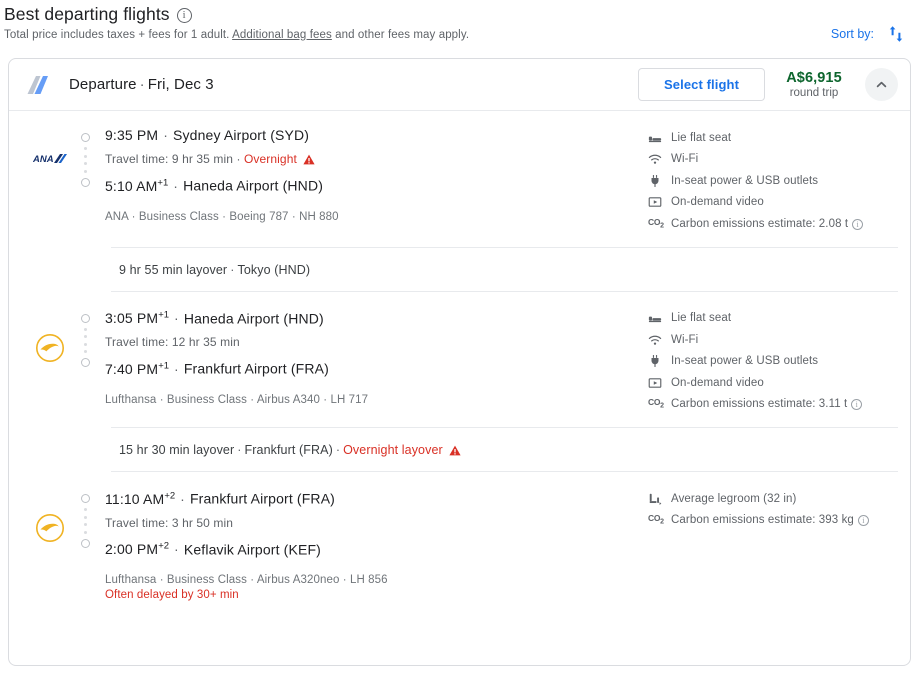  What do you see at coordinates (172, 595) in the screenshot?
I see `delay-note: Often delayed by 30+ min` at bounding box center [172, 595].